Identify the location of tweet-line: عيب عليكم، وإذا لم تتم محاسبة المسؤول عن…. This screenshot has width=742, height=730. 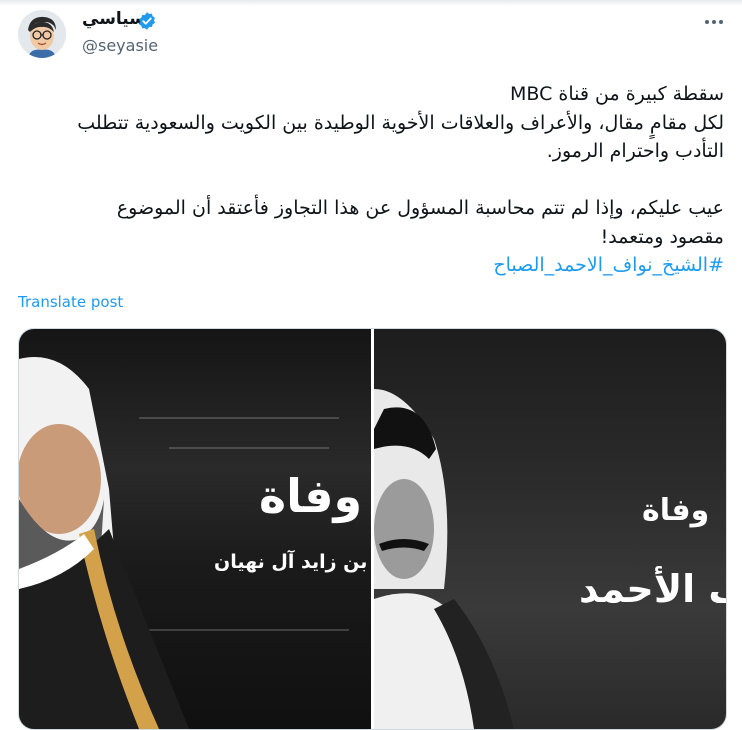
(420, 208).